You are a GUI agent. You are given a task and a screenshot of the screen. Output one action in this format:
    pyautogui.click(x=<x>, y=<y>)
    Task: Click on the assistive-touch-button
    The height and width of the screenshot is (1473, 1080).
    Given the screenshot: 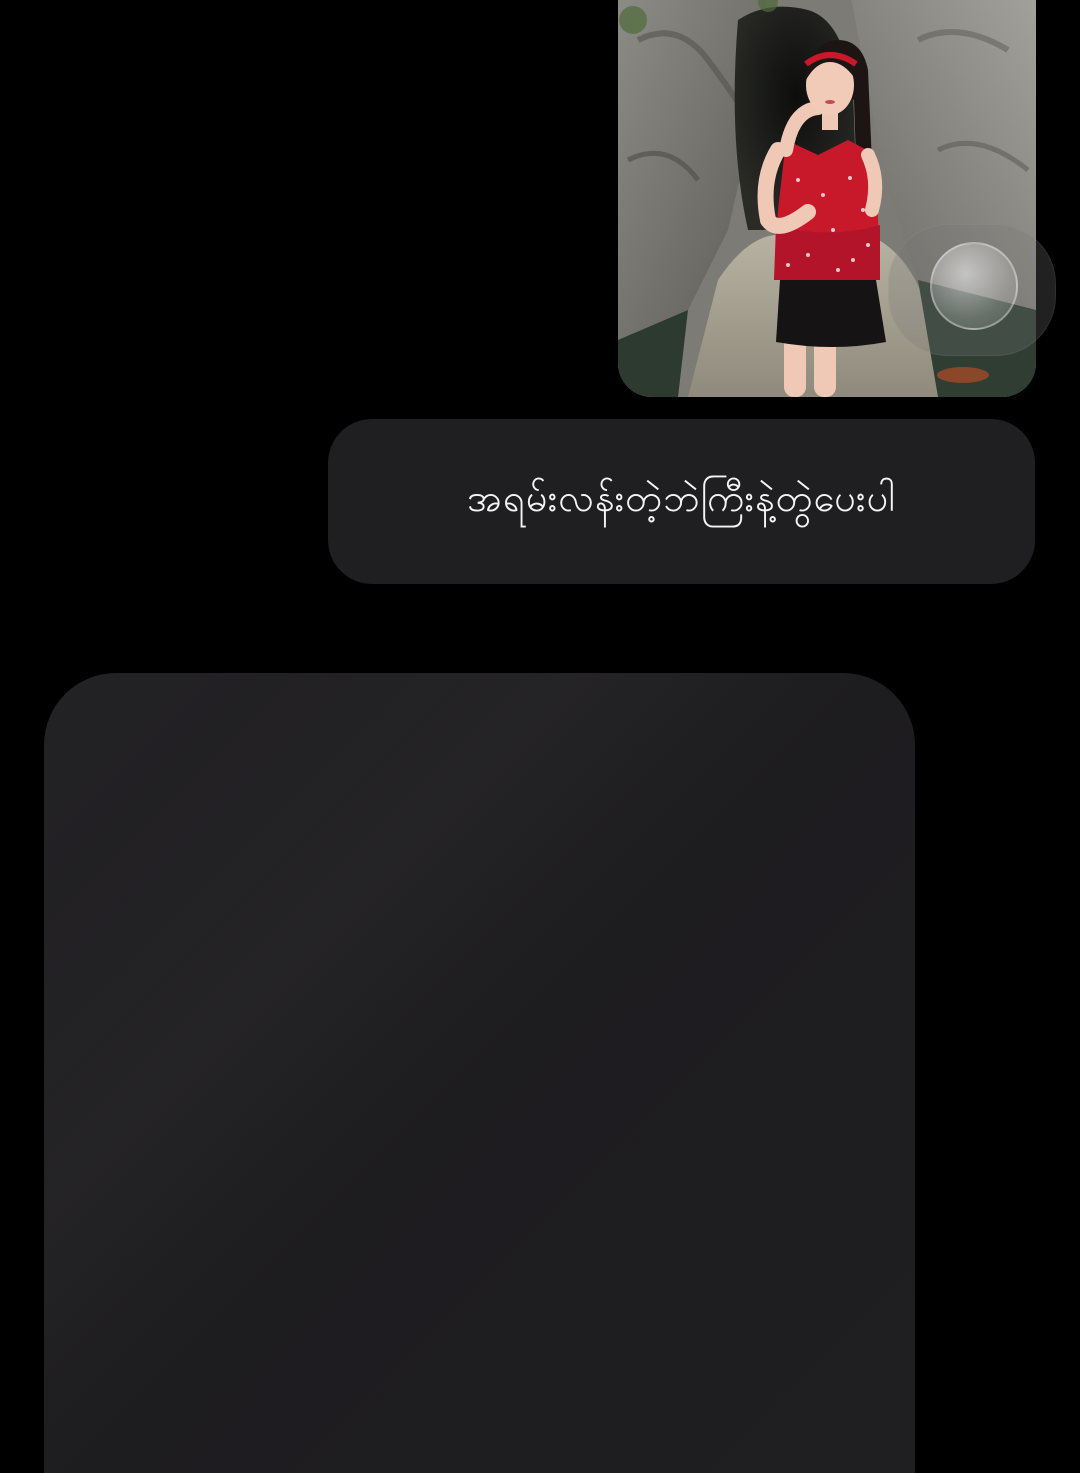 What is the action you would take?
    pyautogui.click(x=972, y=290)
    